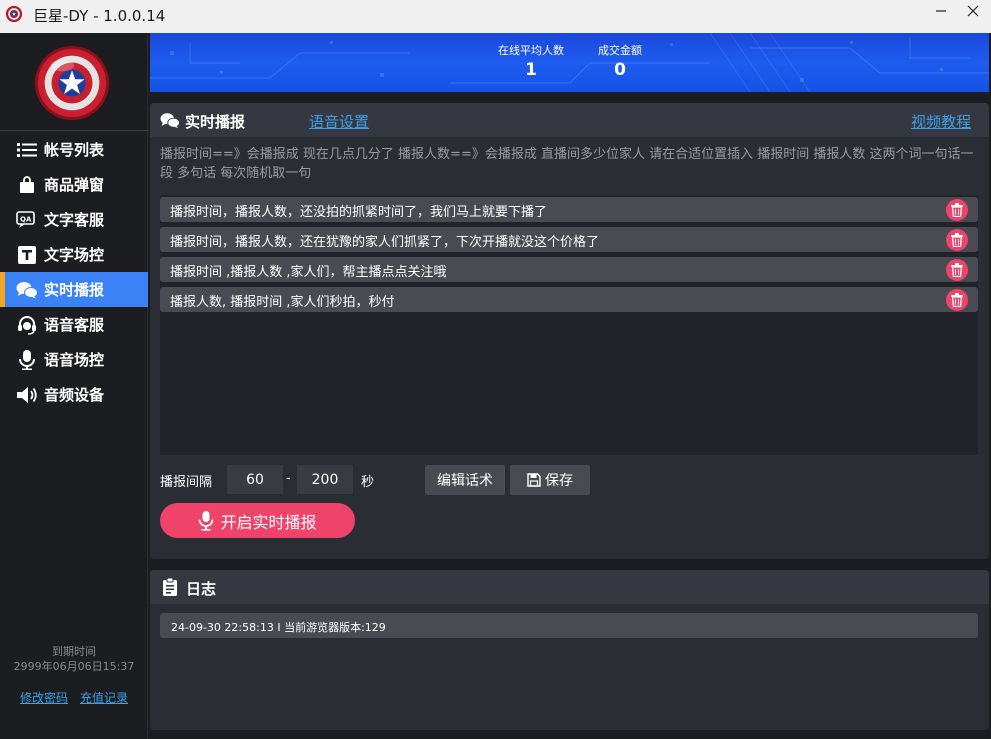 This screenshot has height=739, width=991. What do you see at coordinates (359, 212) in the screenshot?
I see `script-text: 播报时间，播报人数，还没拍的抓紧时间了，我们马上就要下播了` at bounding box center [359, 212].